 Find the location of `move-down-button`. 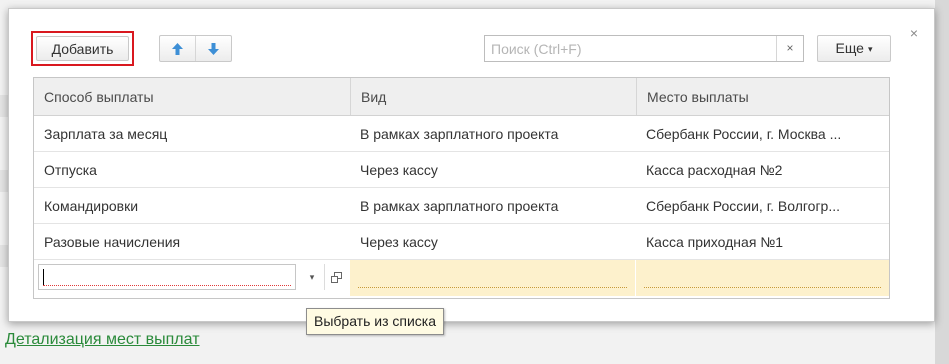

move-down-button is located at coordinates (213, 48).